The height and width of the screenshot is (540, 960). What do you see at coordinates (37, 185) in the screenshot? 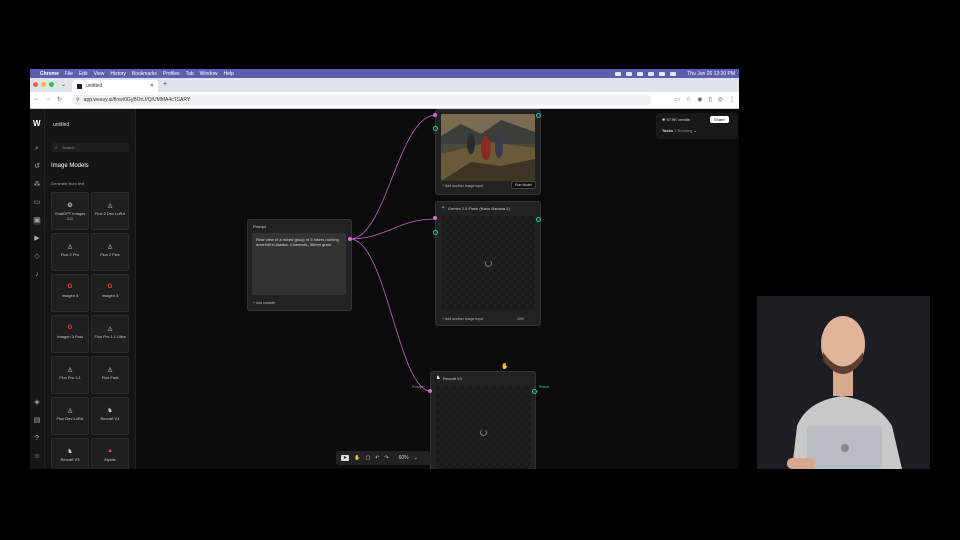
I see `nodes-icon: ⁂` at bounding box center [37, 185].